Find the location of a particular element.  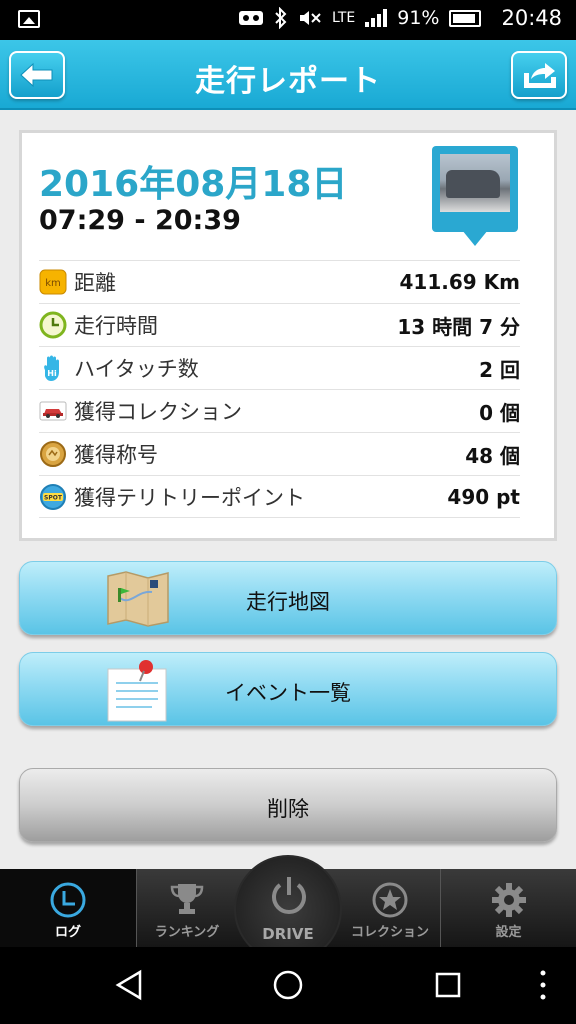

stat-value: 0 個 is located at coordinates (499, 412).